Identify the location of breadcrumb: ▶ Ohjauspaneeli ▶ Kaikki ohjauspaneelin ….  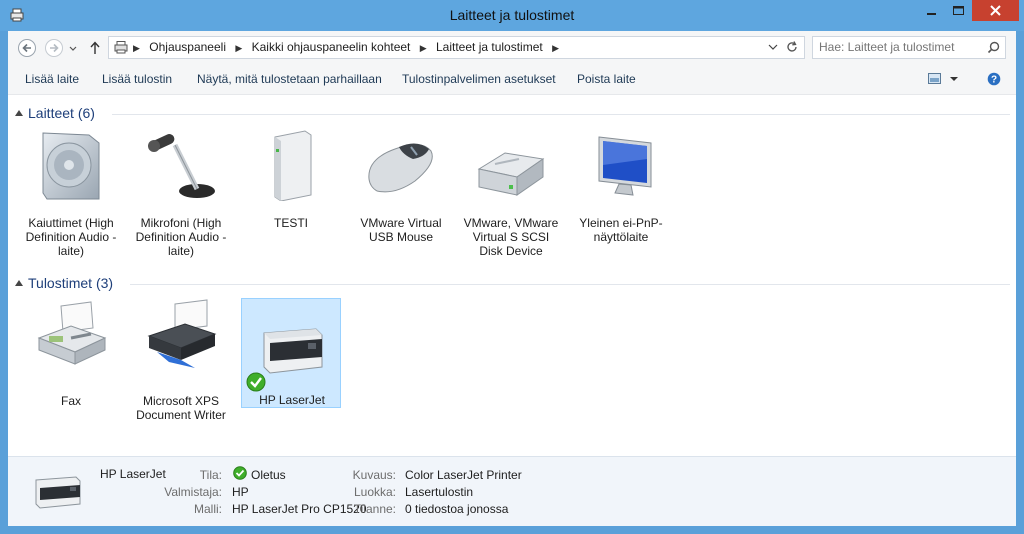
(349, 47).